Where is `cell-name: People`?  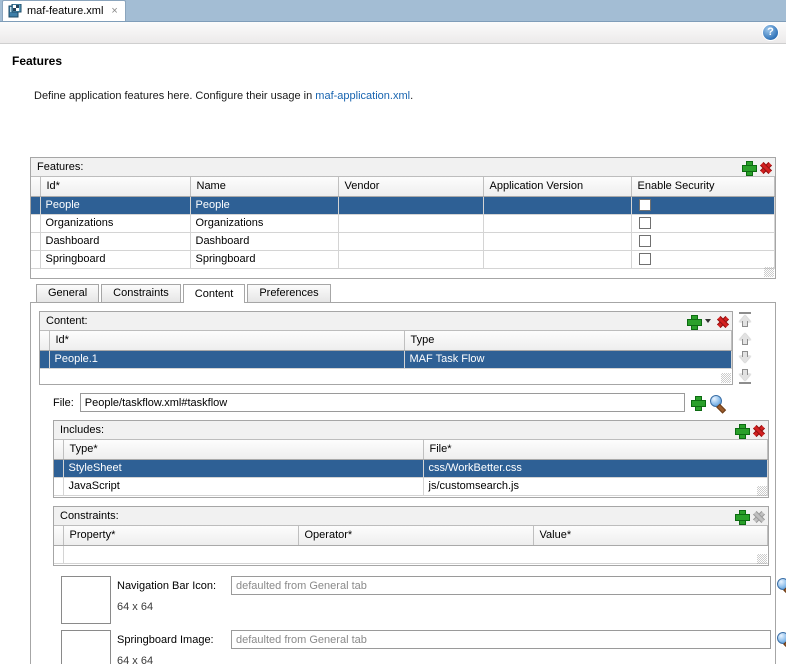 cell-name: People is located at coordinates (264, 205).